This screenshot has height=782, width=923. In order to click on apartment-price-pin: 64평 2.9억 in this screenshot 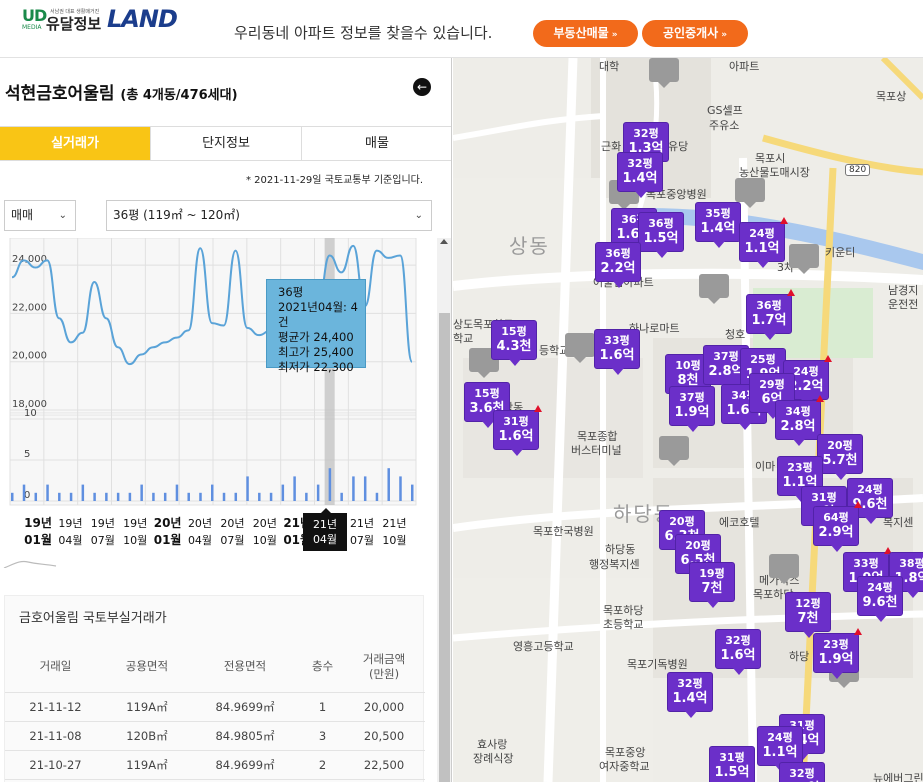, I will do `click(837, 526)`.